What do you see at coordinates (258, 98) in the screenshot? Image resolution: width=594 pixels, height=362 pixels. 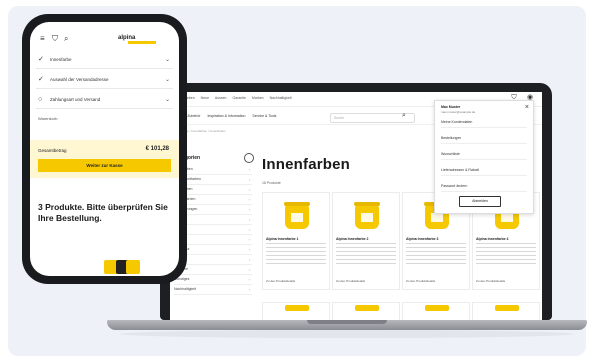 I see `top-nav-item: Marken` at bounding box center [258, 98].